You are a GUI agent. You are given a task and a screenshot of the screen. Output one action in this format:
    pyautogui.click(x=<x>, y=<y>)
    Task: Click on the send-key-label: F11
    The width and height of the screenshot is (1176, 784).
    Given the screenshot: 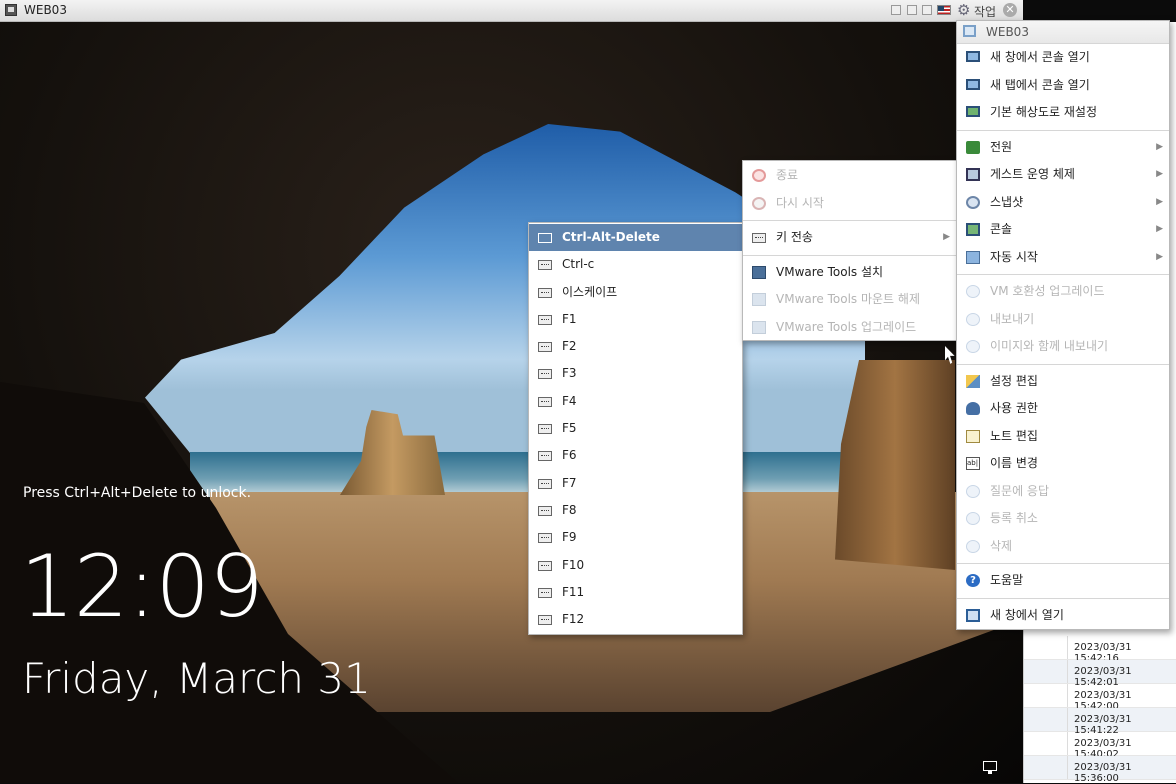 What is the action you would take?
    pyautogui.click(x=573, y=591)
    